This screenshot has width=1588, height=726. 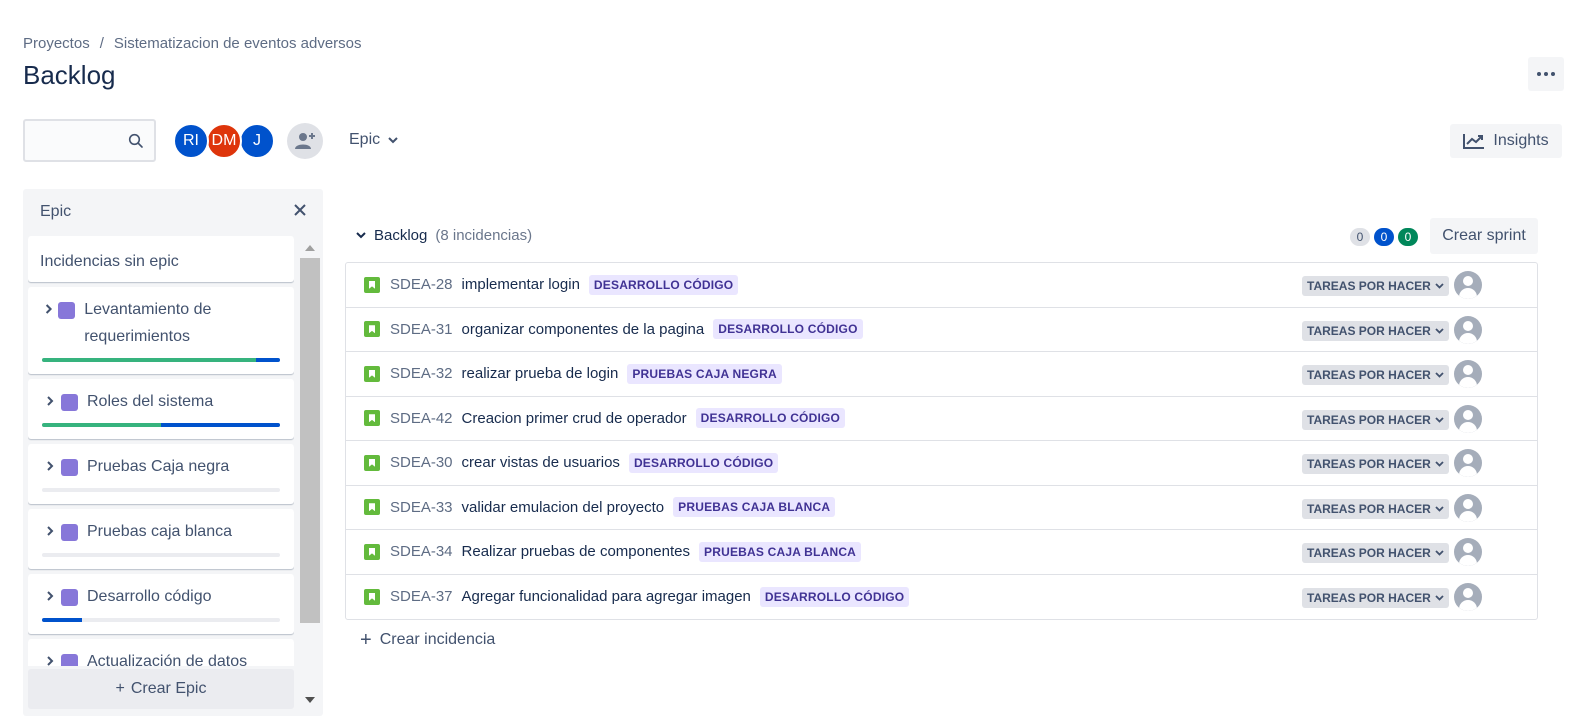 I want to click on create-issue-button: + Crear incidencia, so click(x=428, y=640).